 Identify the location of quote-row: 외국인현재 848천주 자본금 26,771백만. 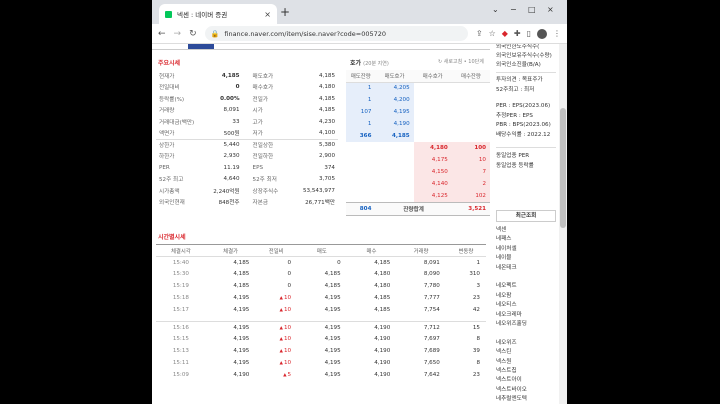
(247, 203).